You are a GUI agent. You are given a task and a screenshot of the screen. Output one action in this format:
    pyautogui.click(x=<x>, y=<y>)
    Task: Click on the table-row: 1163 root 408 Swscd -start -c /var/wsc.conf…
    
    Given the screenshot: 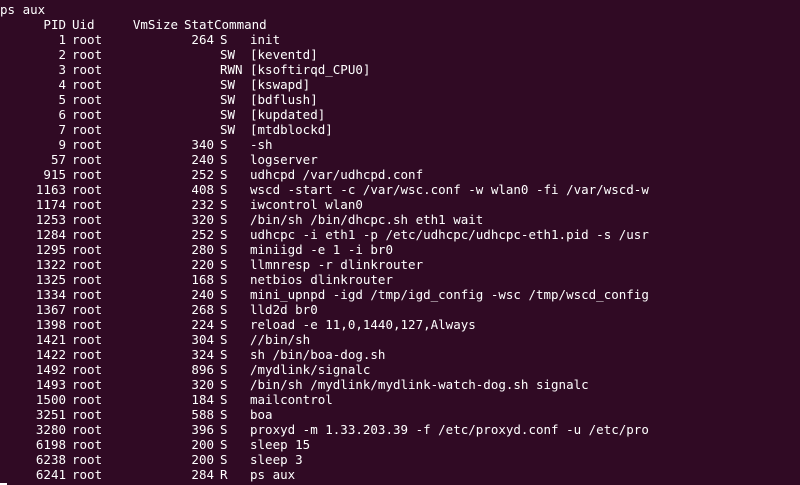 What is the action you would take?
    pyautogui.click(x=400, y=189)
    